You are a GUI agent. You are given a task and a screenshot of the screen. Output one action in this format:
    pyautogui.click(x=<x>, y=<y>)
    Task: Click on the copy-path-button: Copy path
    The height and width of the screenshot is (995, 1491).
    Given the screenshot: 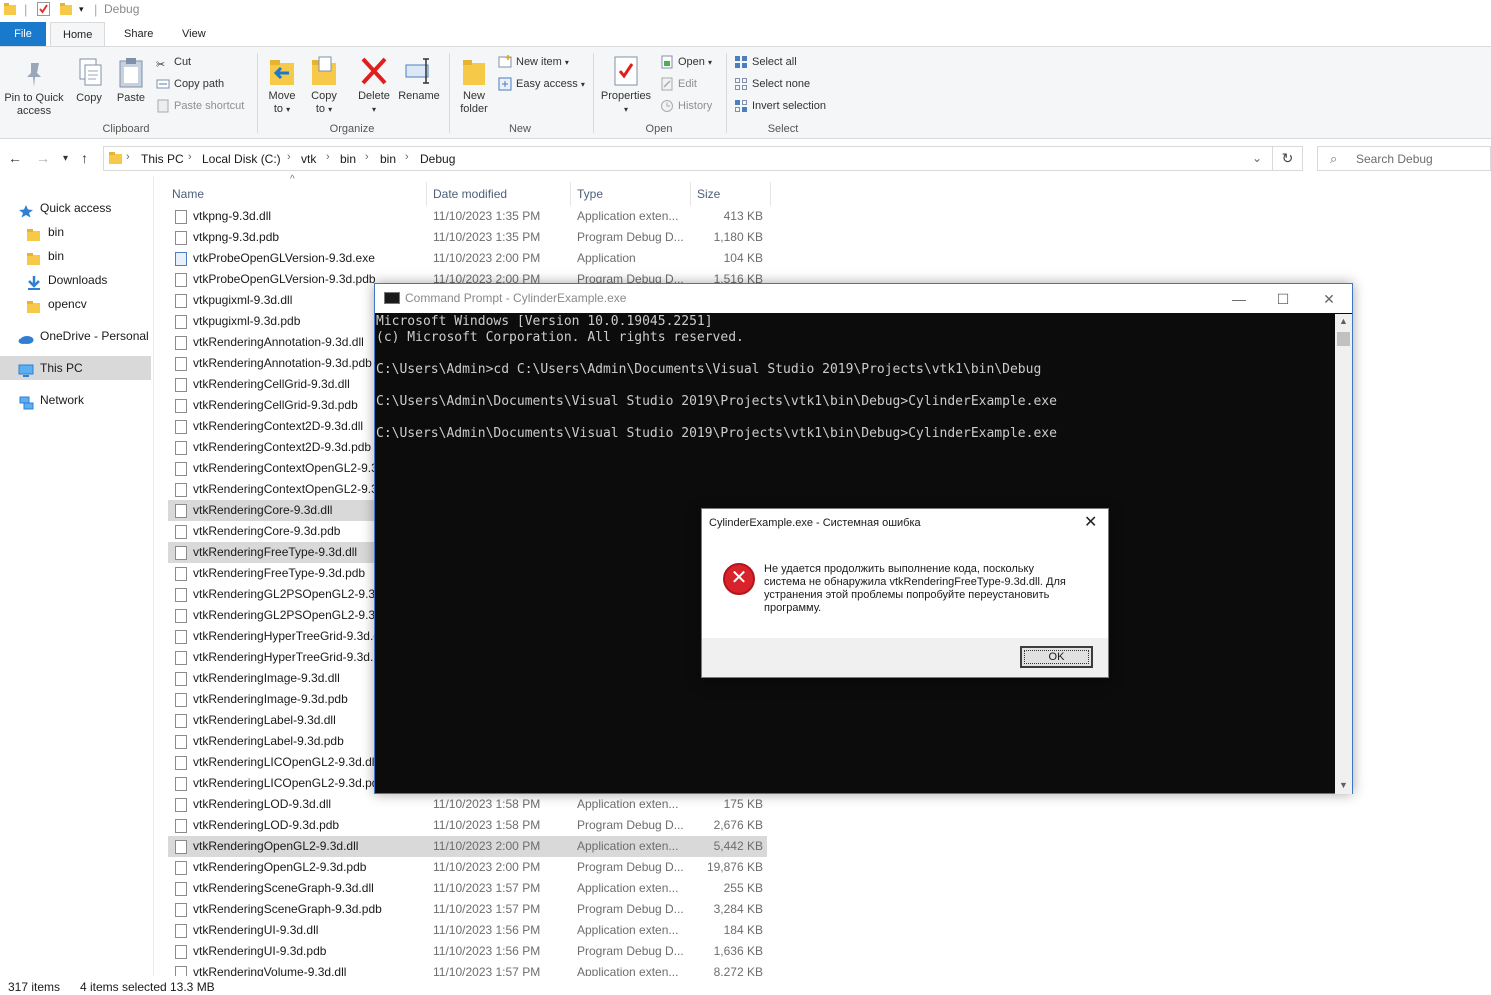 What is the action you would take?
    pyautogui.click(x=190, y=84)
    